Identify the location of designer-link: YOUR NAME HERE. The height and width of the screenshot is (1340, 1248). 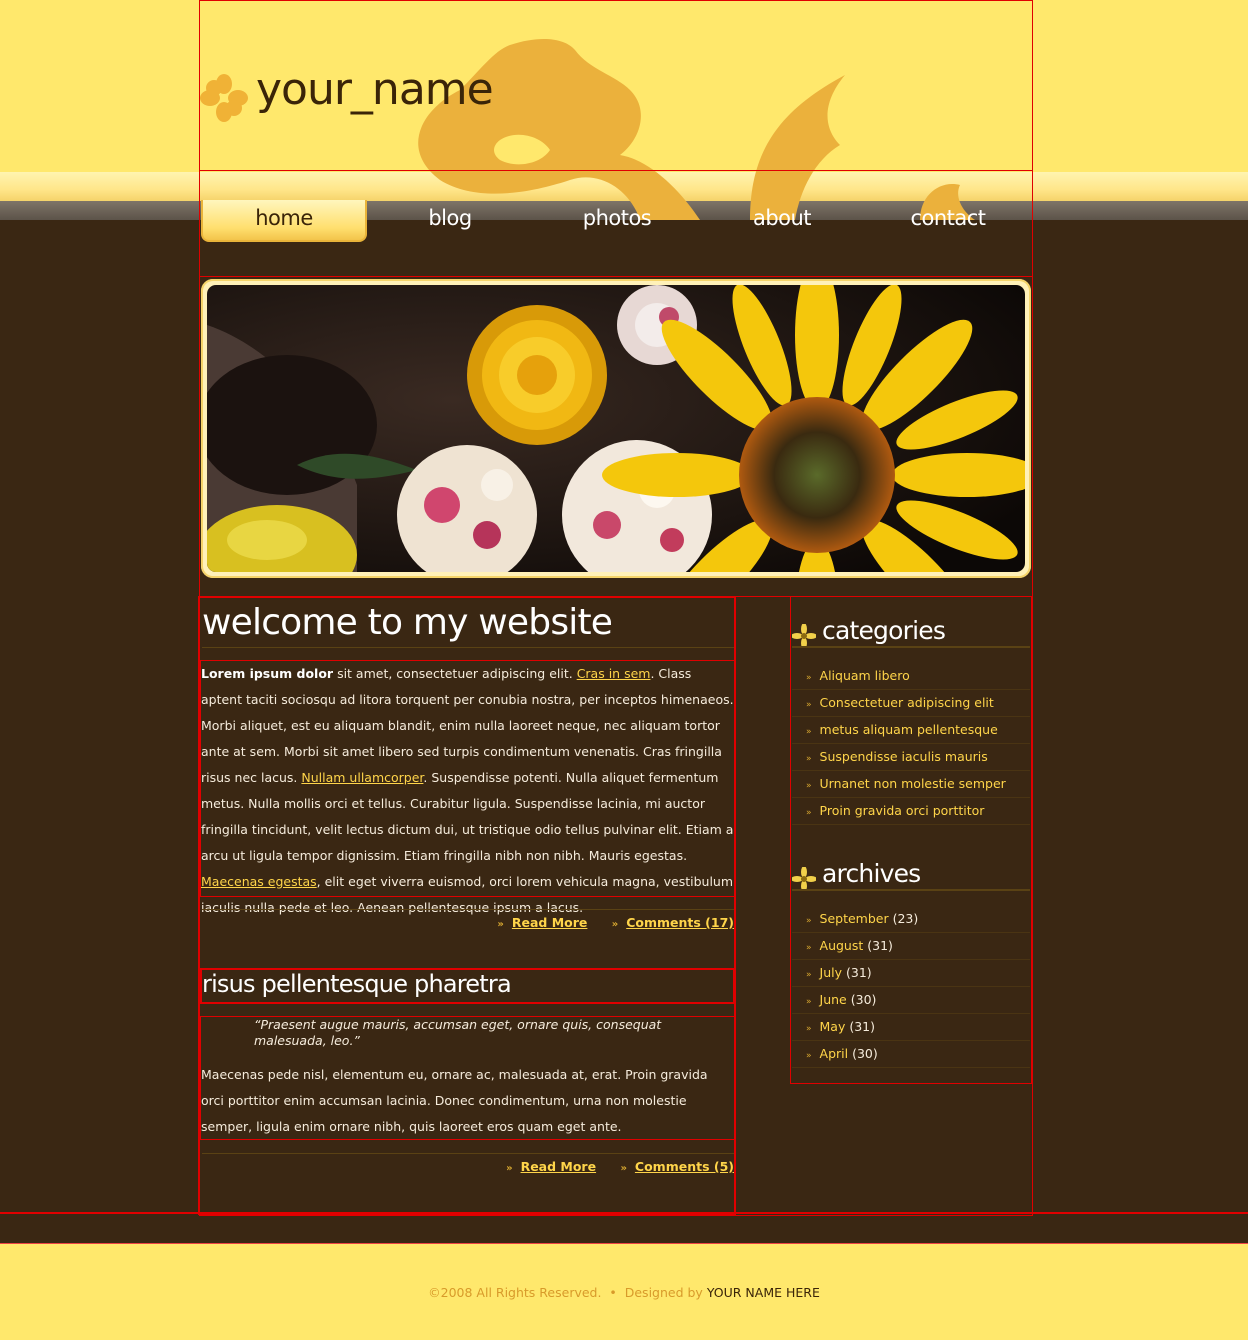
(763, 1292).